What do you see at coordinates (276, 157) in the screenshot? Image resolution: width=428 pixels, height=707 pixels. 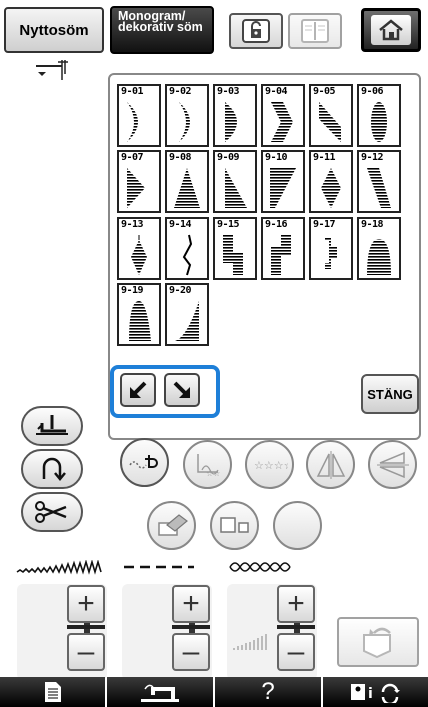 I see `pattern-label: 9-10` at bounding box center [276, 157].